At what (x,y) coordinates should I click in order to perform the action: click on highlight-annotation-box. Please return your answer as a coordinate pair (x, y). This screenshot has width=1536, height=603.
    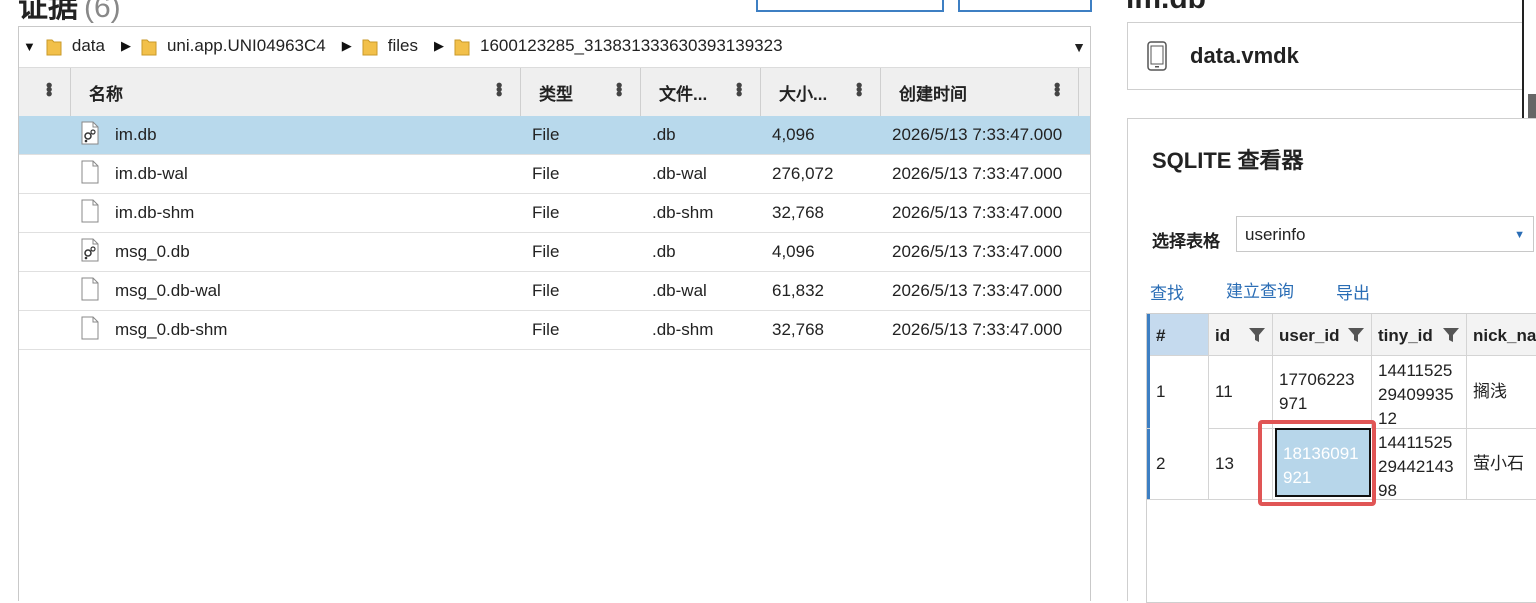
    Looking at the image, I should click on (1317, 463).